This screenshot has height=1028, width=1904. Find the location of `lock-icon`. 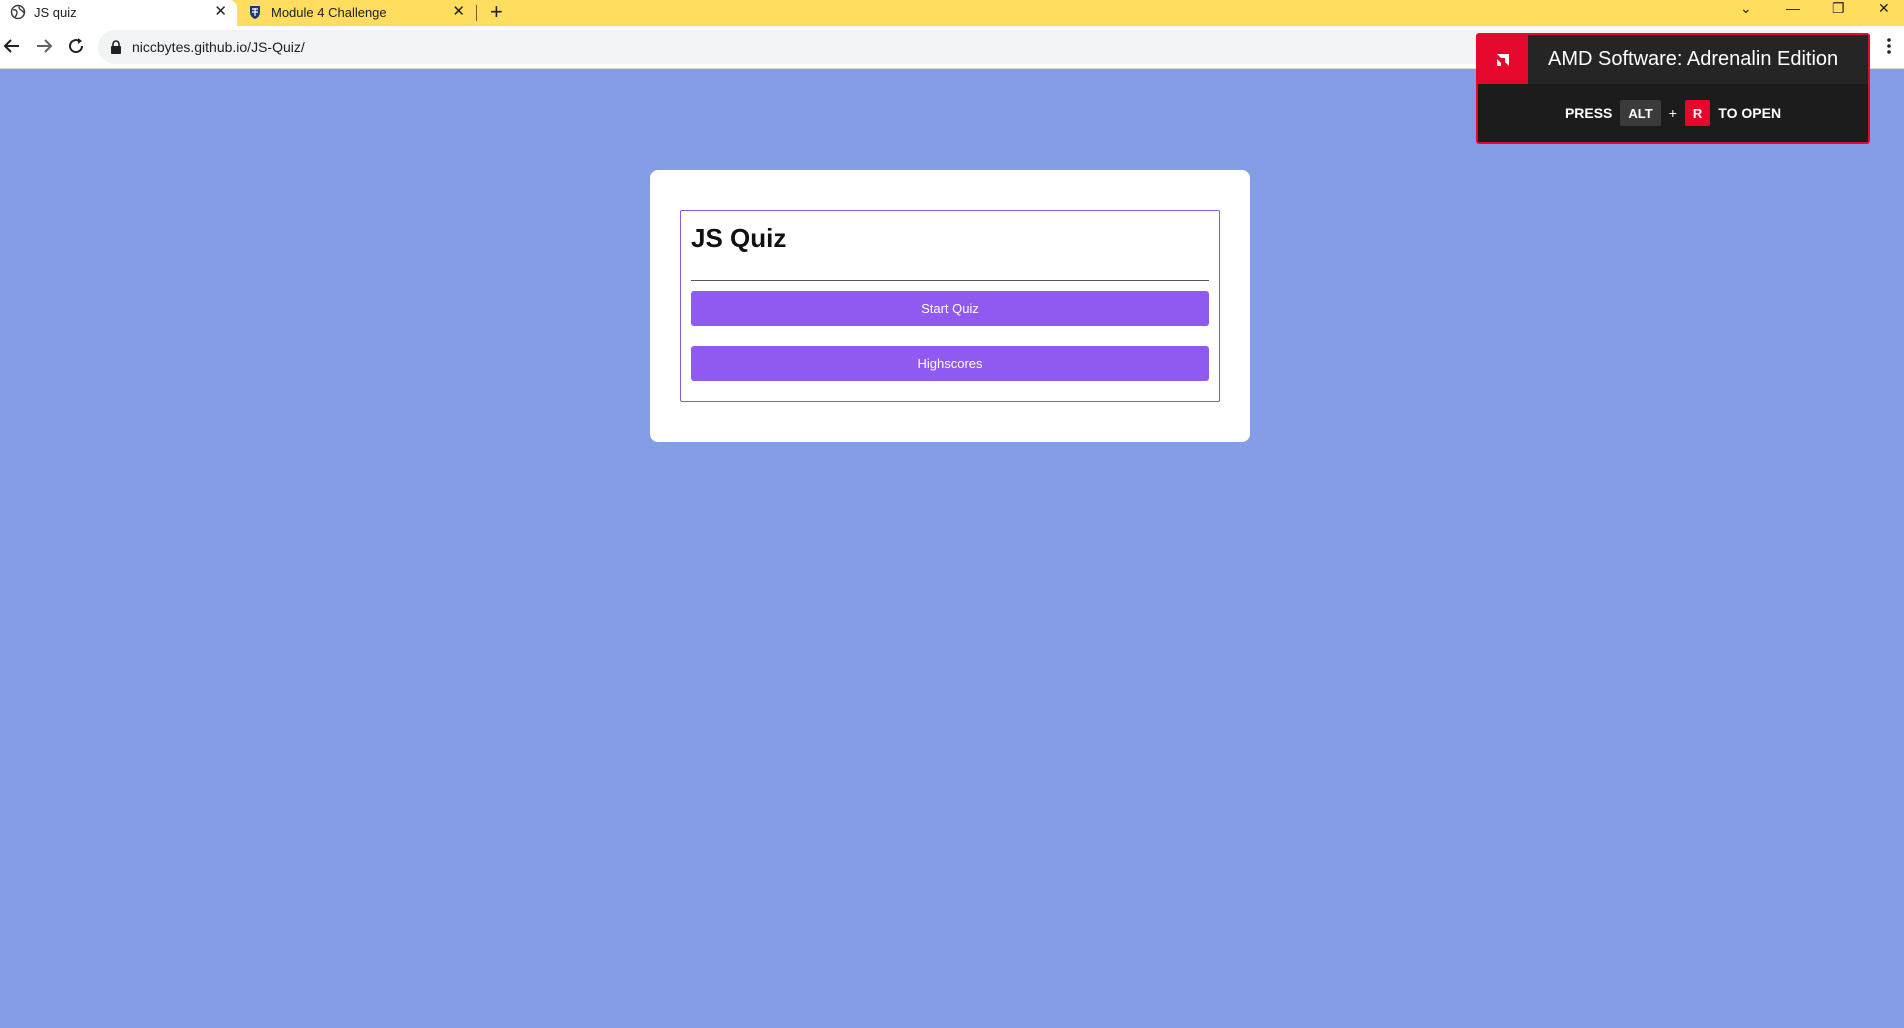

lock-icon is located at coordinates (116, 47).